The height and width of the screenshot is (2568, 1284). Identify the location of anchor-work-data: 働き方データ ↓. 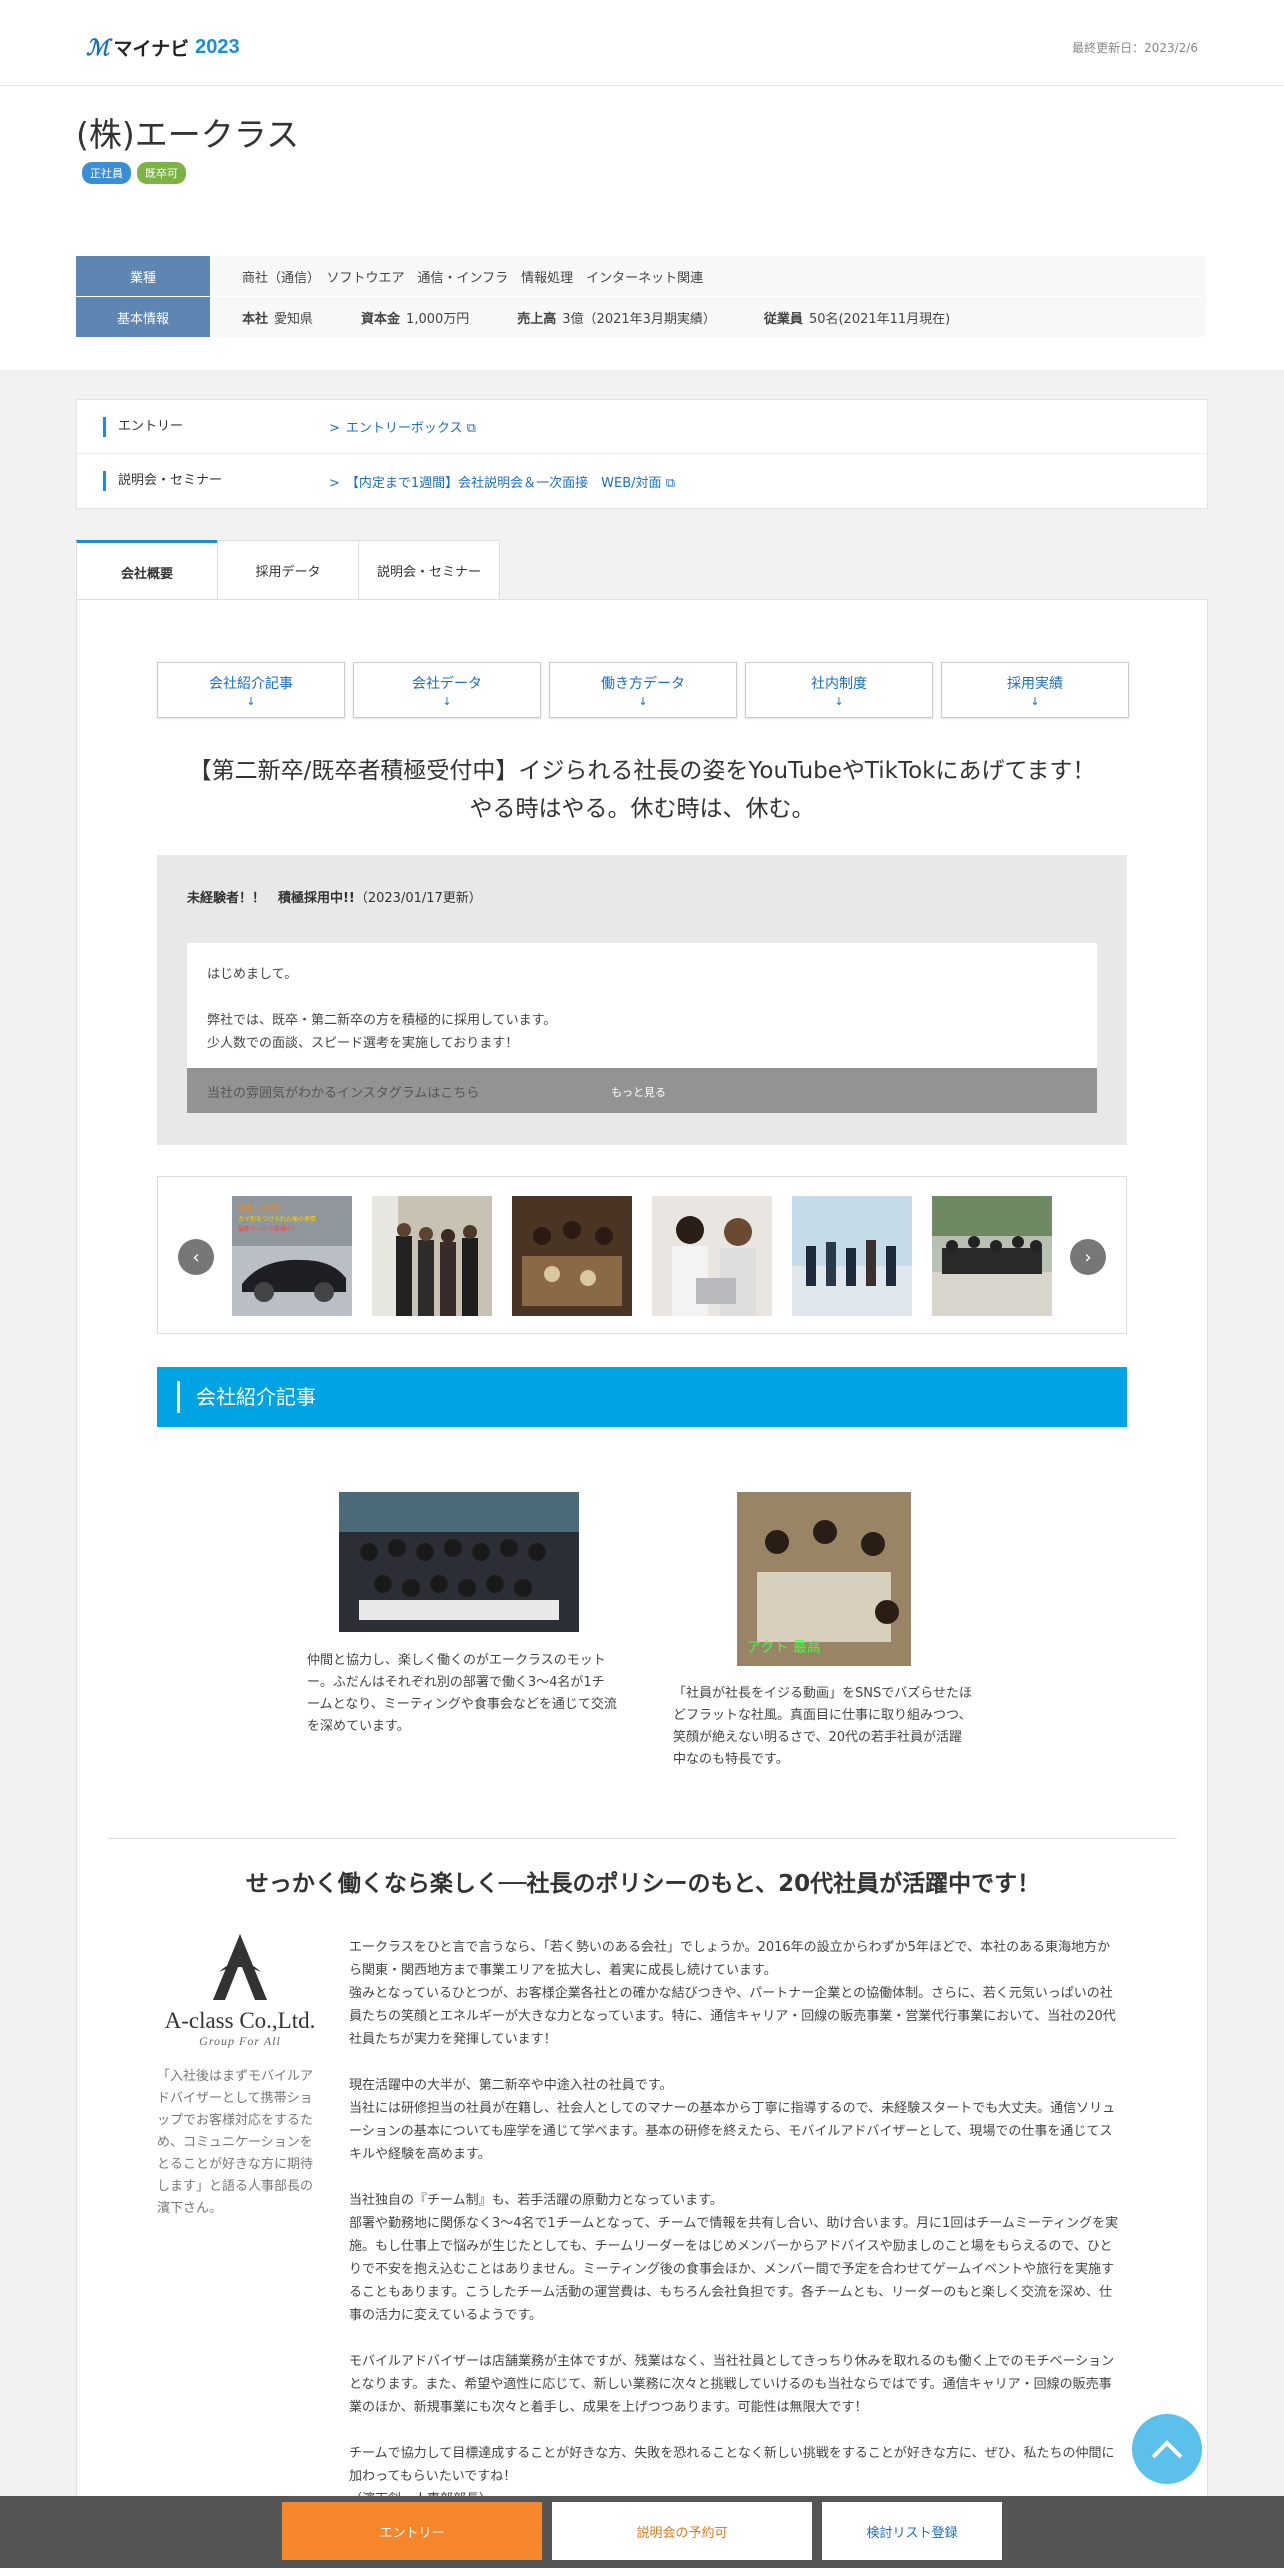
(643, 690).